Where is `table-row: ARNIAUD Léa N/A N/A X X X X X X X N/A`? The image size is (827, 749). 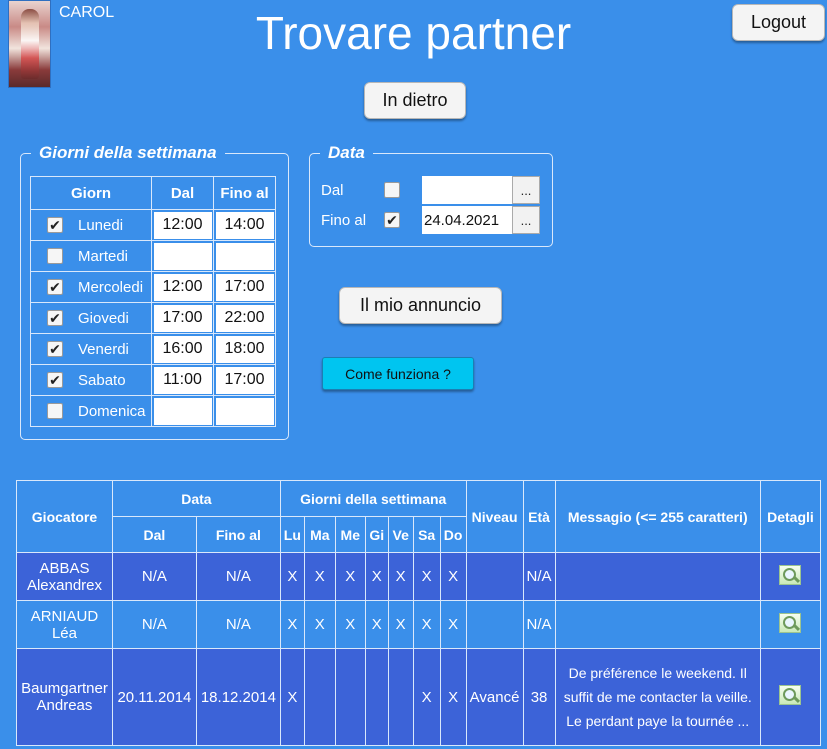
table-row: ARNIAUD Léa N/A N/A X X X X X X X N/A is located at coordinates (419, 624).